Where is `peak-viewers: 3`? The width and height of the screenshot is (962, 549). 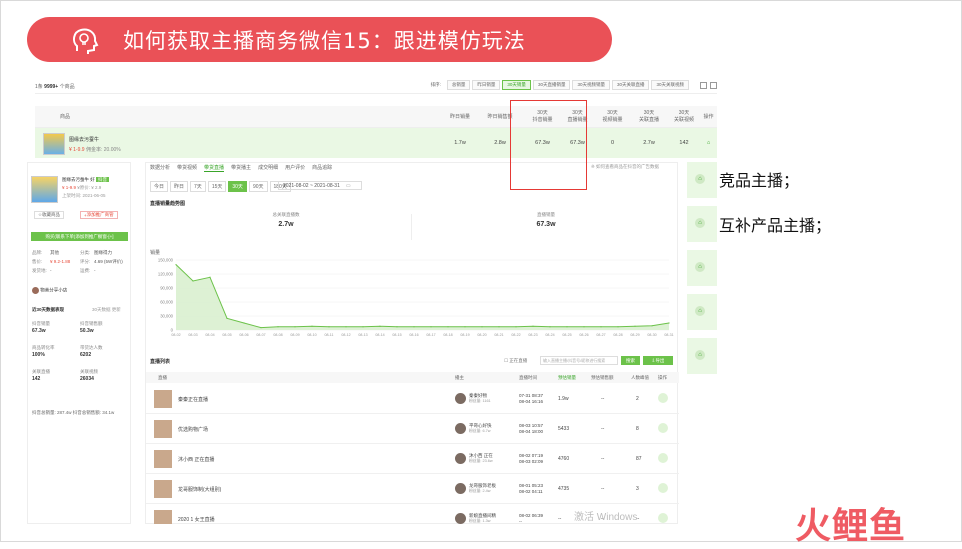
peak-viewers: 3 is located at coordinates (637, 489).